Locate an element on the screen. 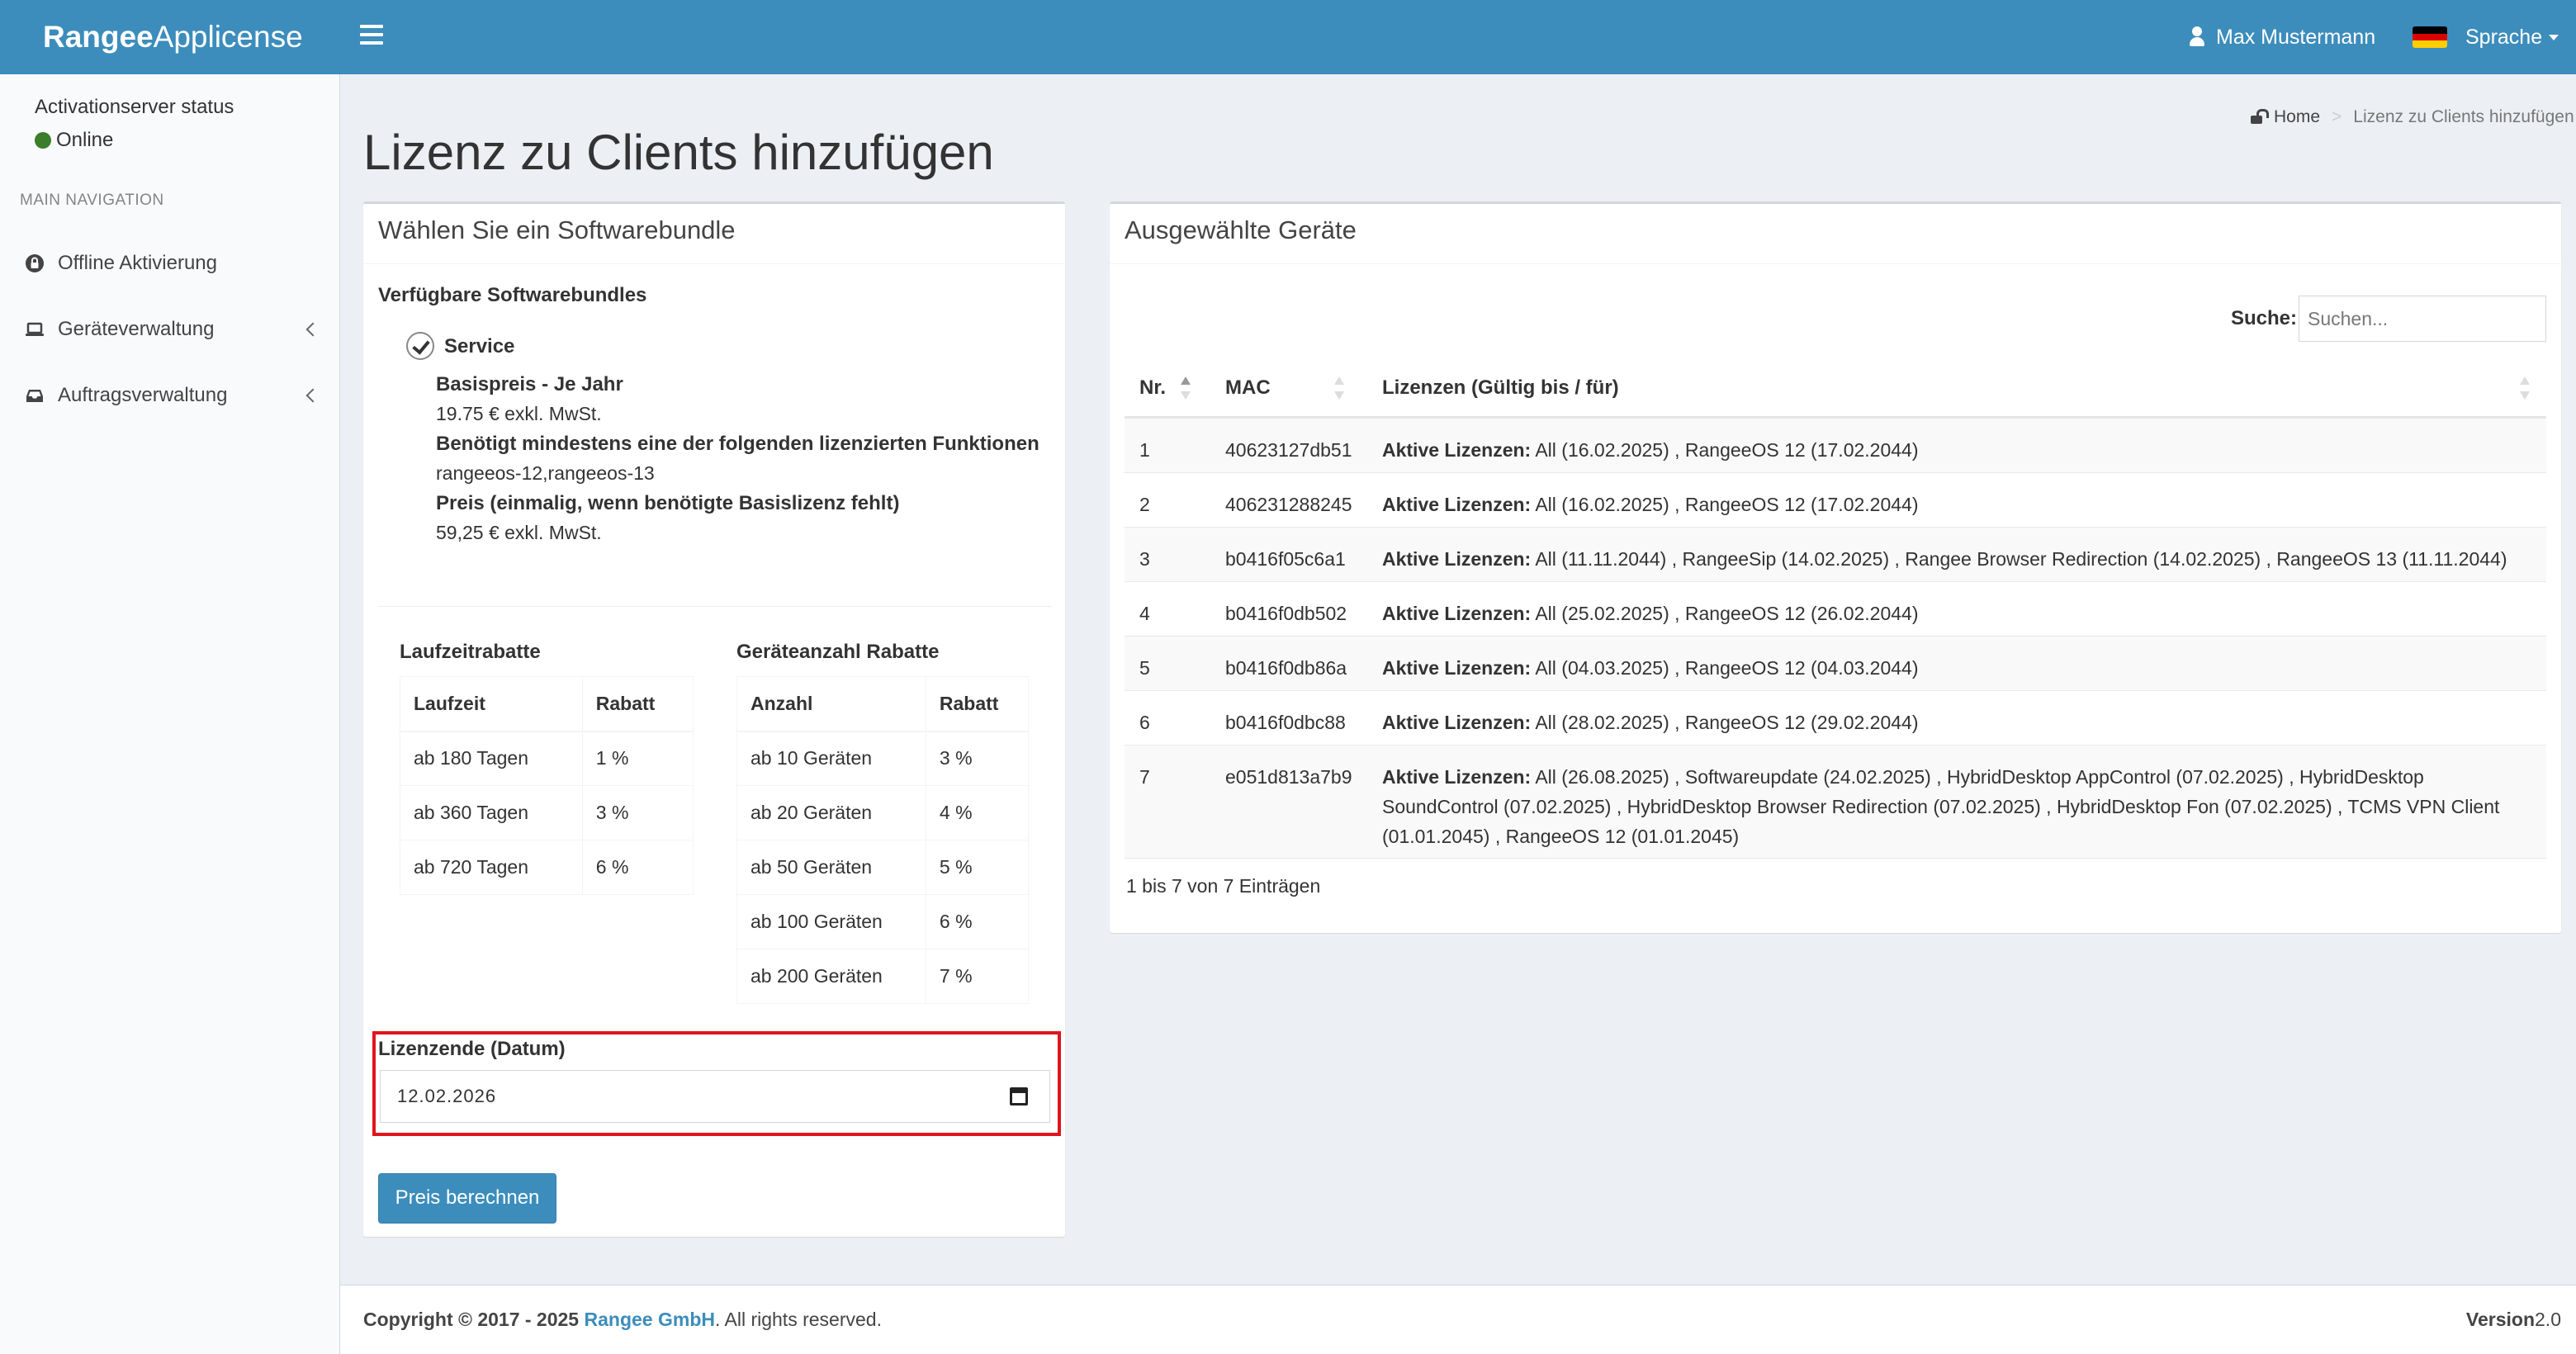 Image resolution: width=2576 pixels, height=1354 pixels. company-link: Rangee GmbH is located at coordinates (650, 1319).